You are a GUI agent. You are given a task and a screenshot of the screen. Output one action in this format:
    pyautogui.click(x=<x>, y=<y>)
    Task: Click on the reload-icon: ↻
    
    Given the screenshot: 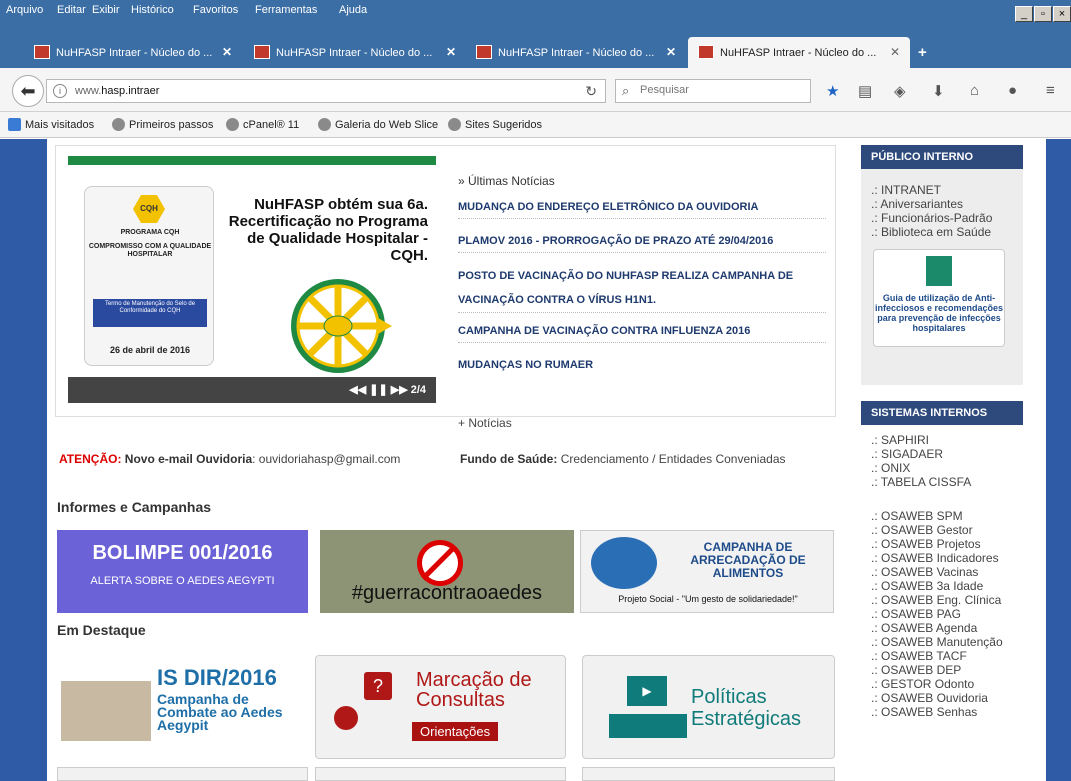 What is the action you would take?
    pyautogui.click(x=591, y=91)
    